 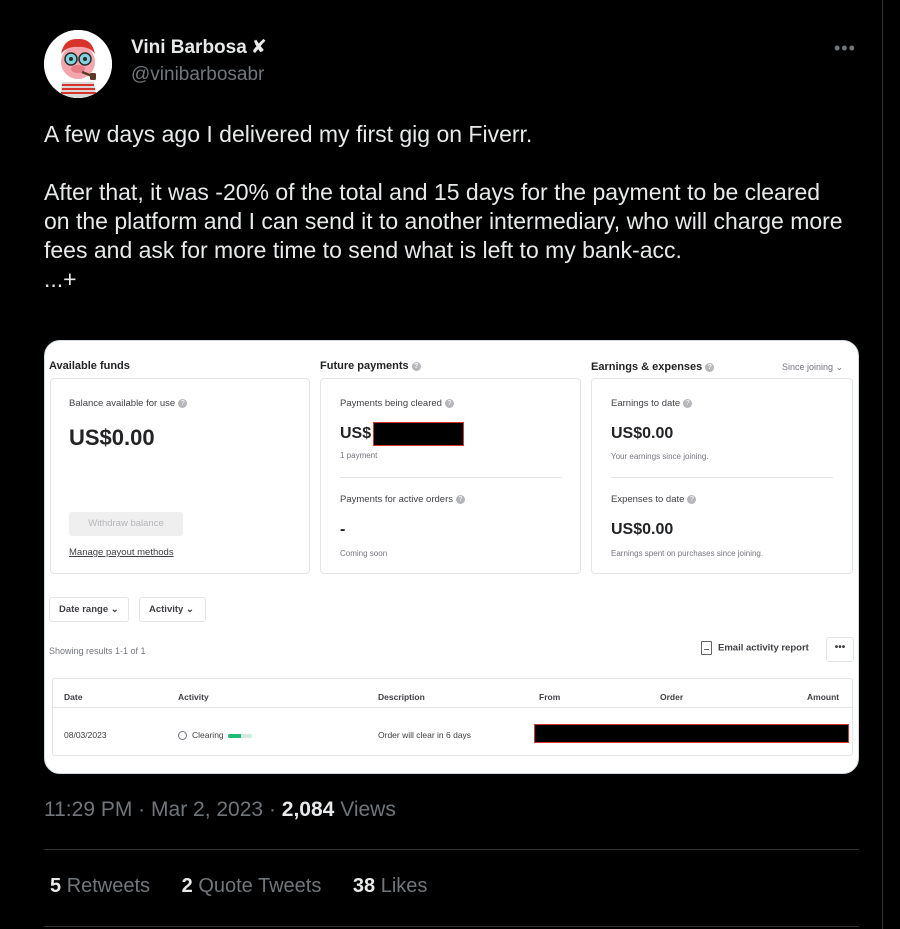 I want to click on payment-count: 1 payment, so click(x=359, y=455).